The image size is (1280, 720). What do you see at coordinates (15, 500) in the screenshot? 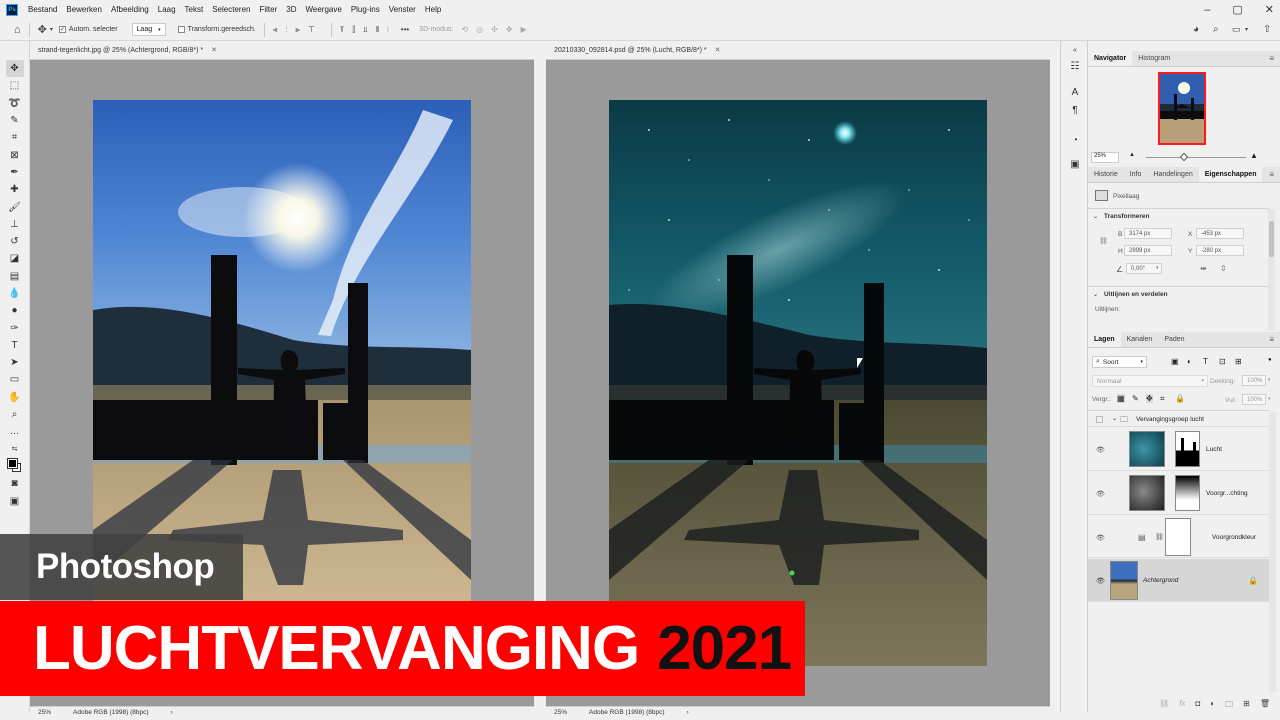
I see `screen-mode-icon: ▣` at bounding box center [15, 500].